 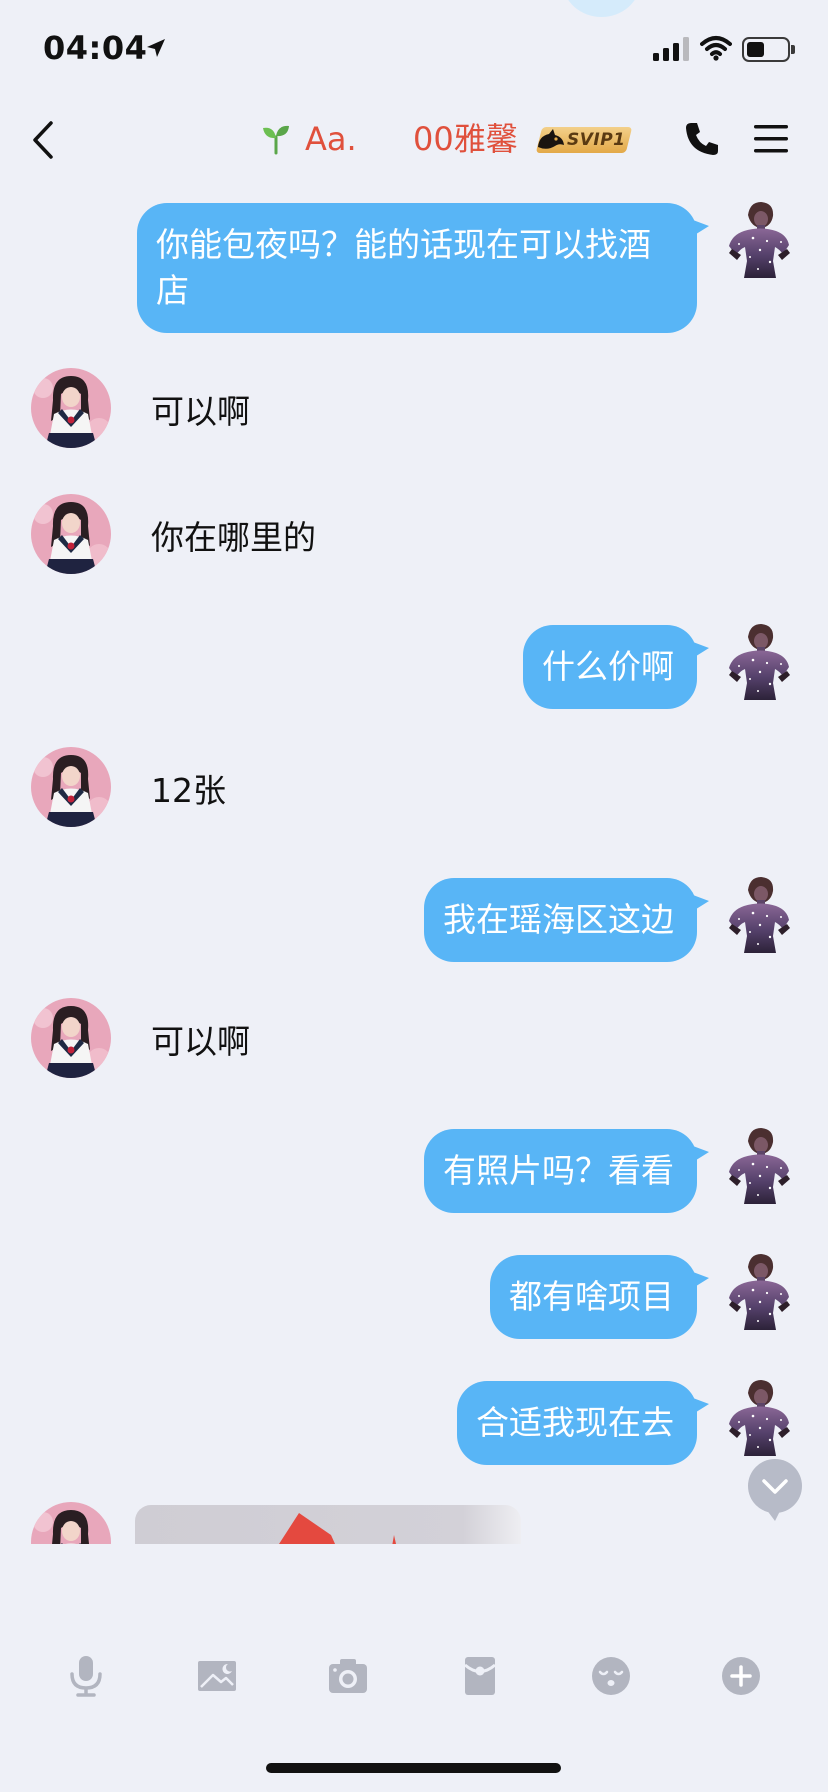 What do you see at coordinates (583, 1423) in the screenshot?
I see `message-bubble: 合适我现在去` at bounding box center [583, 1423].